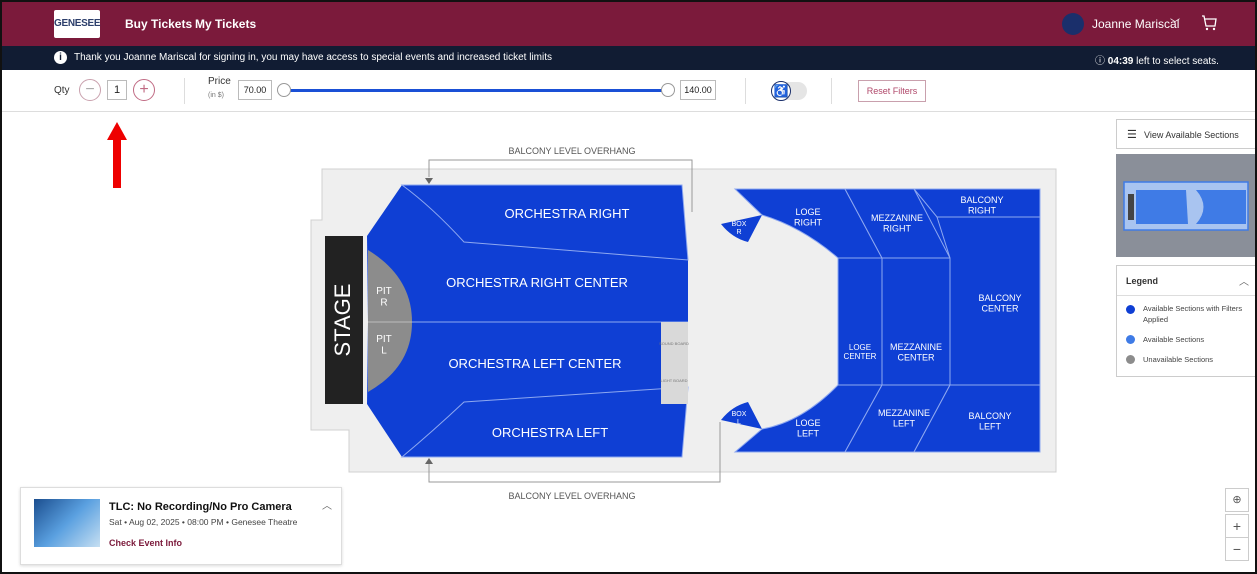 Image resolution: width=1257 pixels, height=574 pixels. Describe the element at coordinates (216, 95) in the screenshot. I see `price-unit: (in $)` at that location.